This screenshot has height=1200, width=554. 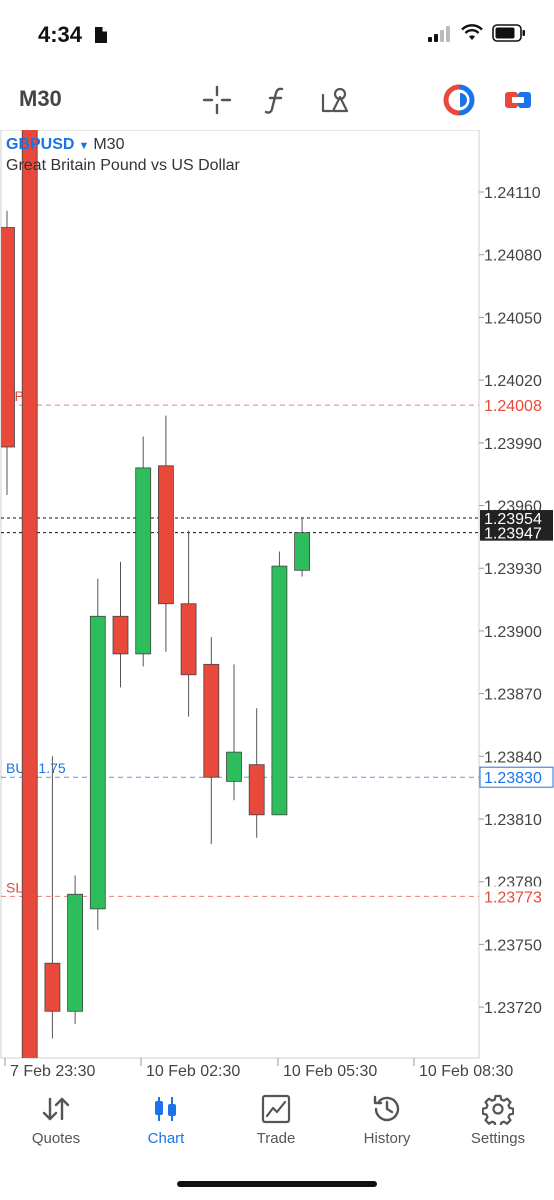 What do you see at coordinates (513, 1008) in the screenshot?
I see `y-tick-label: 1.23720` at bounding box center [513, 1008].